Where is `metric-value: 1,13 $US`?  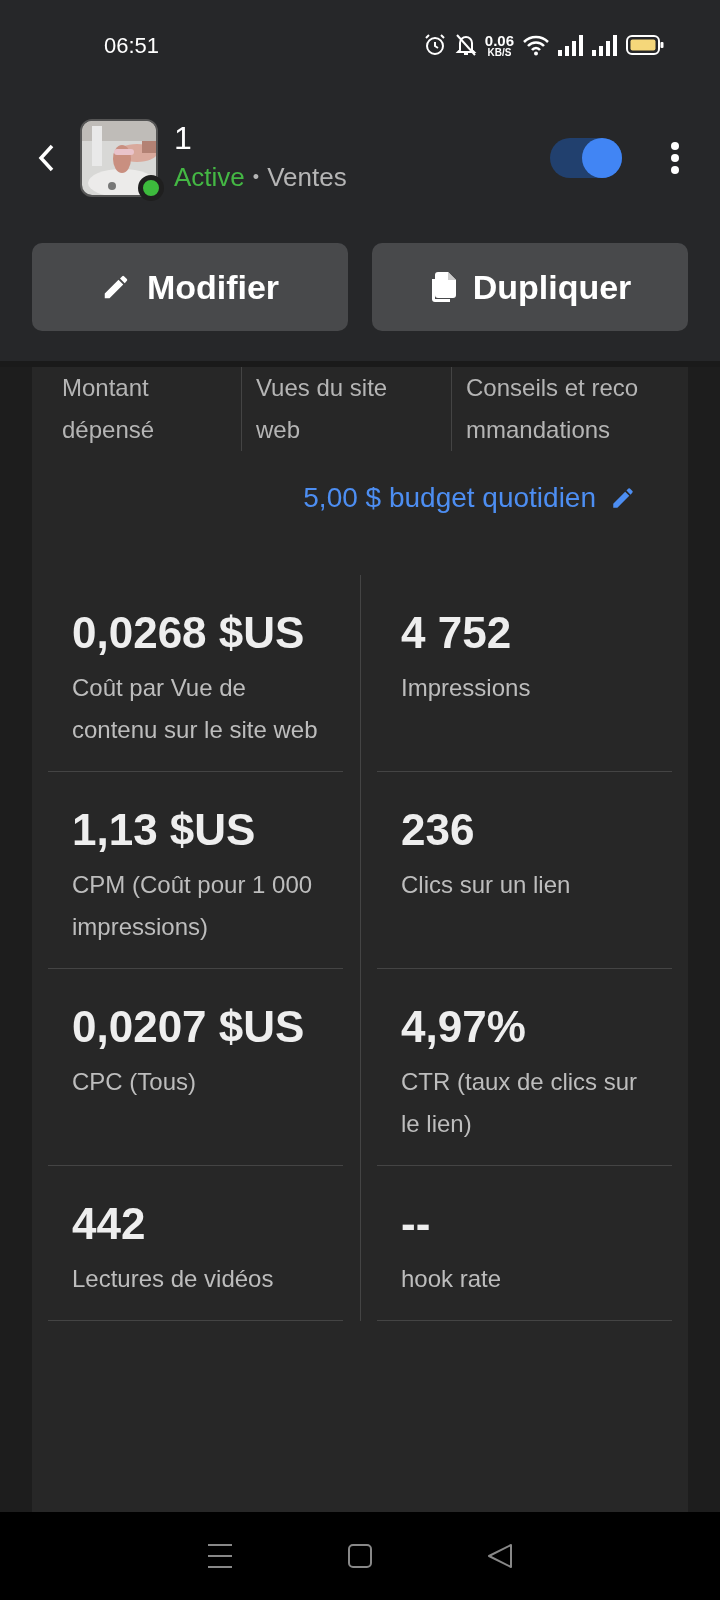
metric-value: 1,13 $US is located at coordinates (164, 830).